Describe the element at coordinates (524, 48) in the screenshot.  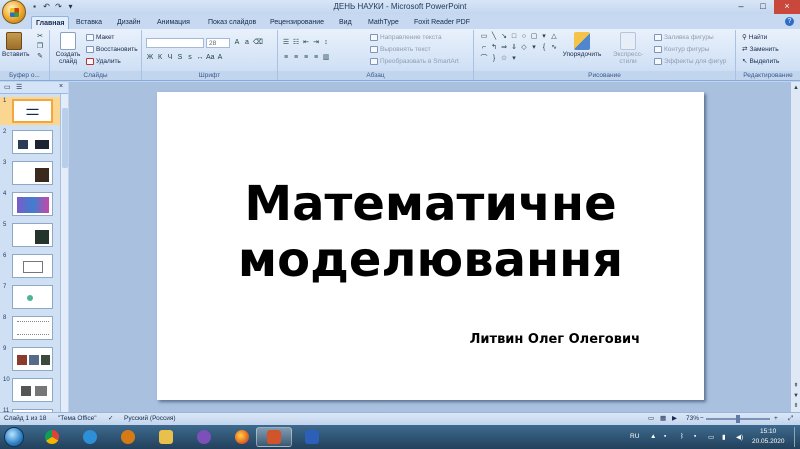
I see `shape-flow-icon: ◇` at that location.